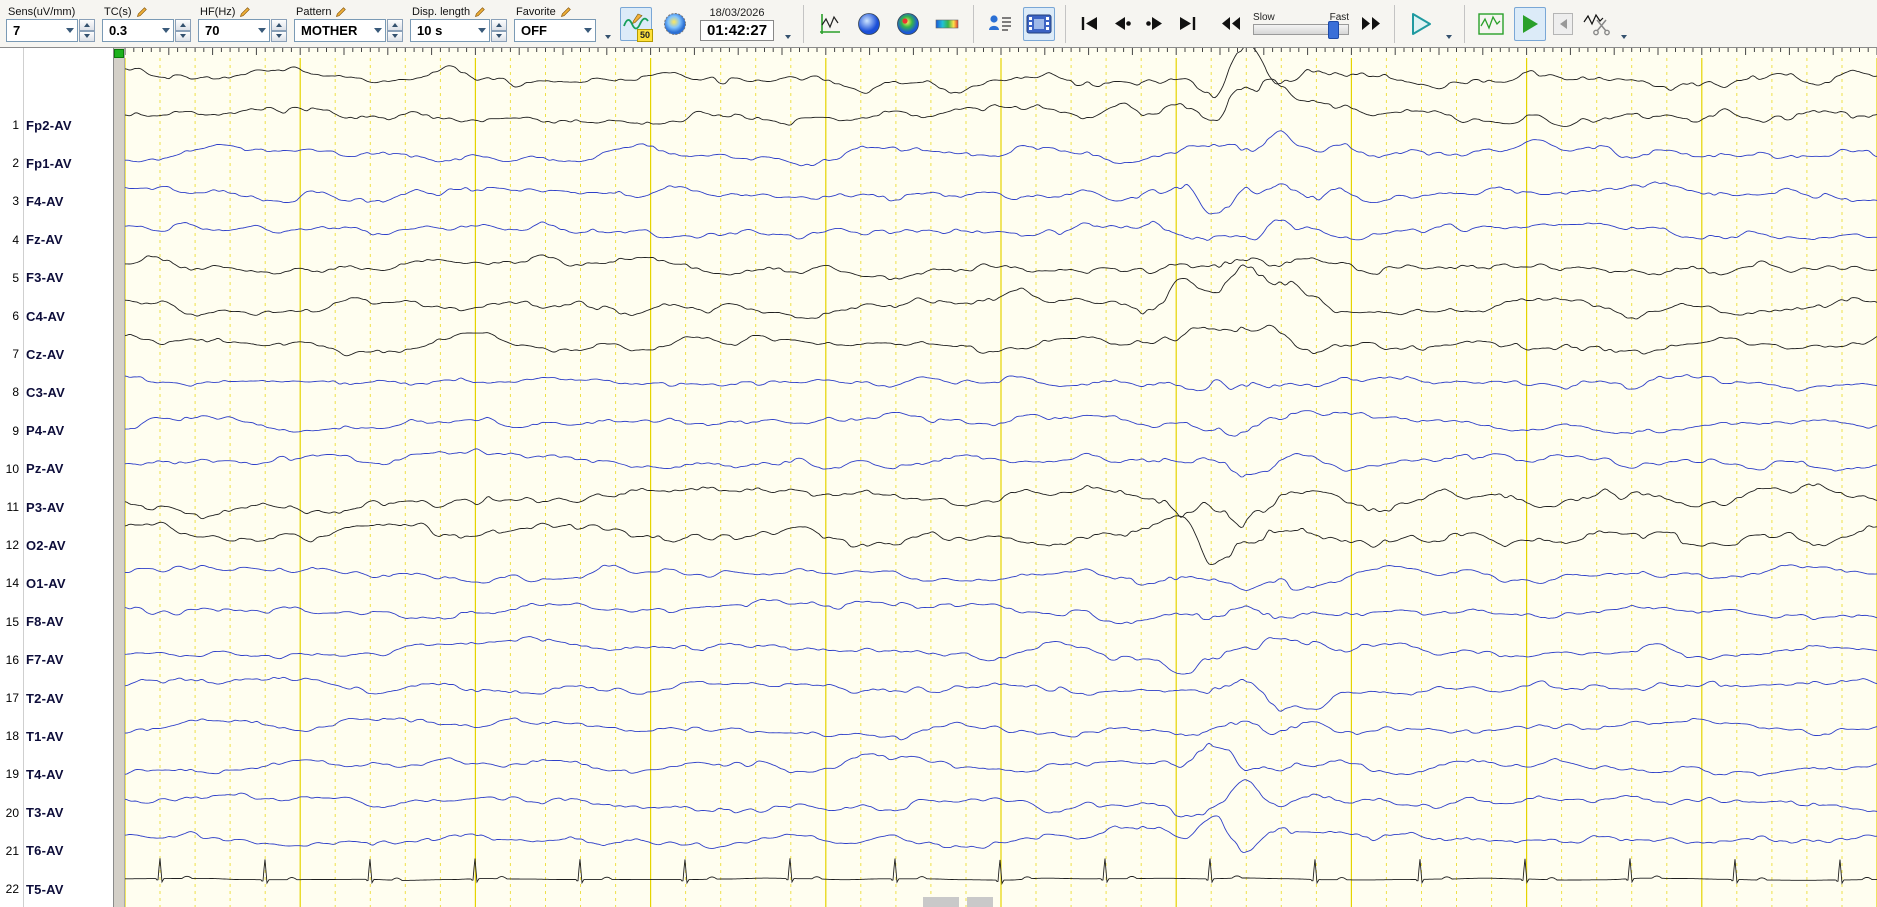 This screenshot has width=1877, height=907. I want to click on rewind-button, so click(1231, 24).